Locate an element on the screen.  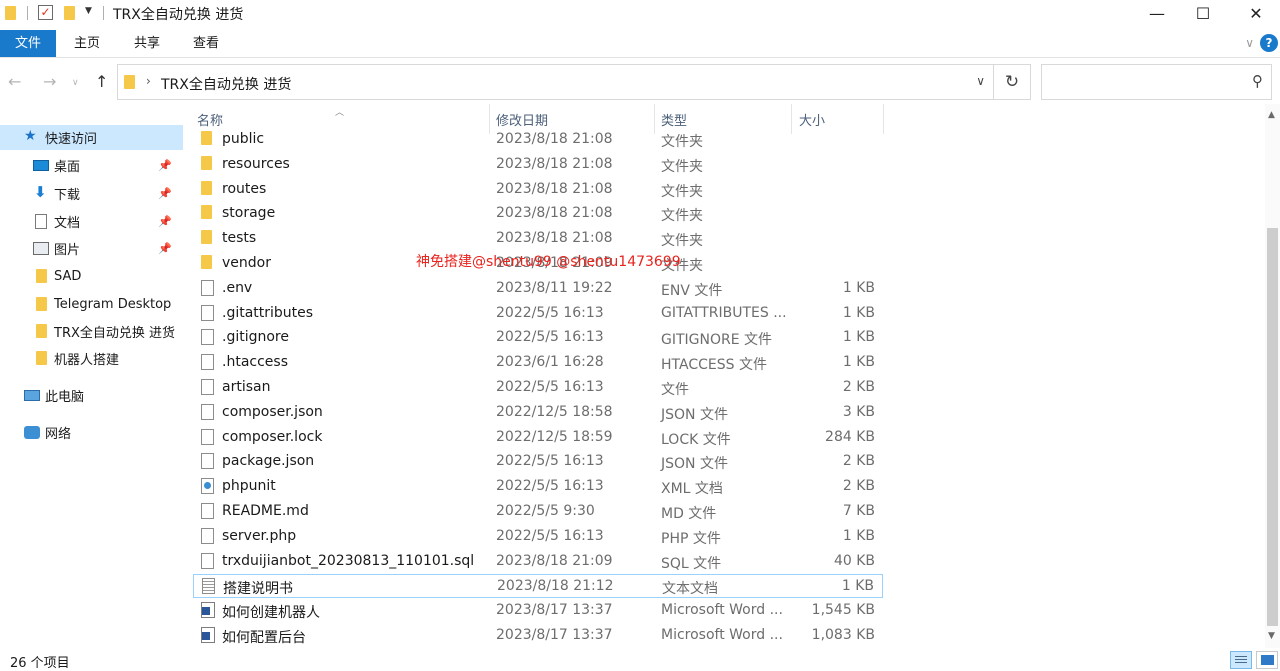
table-row: storage 2023/8/18 21:08 文件夹 is located at coordinates (538, 214).